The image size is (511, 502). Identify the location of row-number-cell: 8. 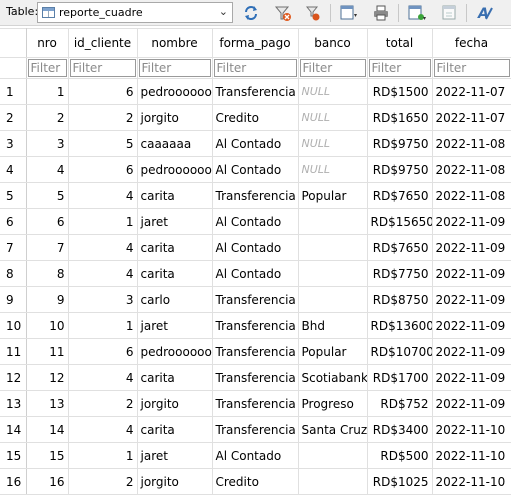
(13, 273).